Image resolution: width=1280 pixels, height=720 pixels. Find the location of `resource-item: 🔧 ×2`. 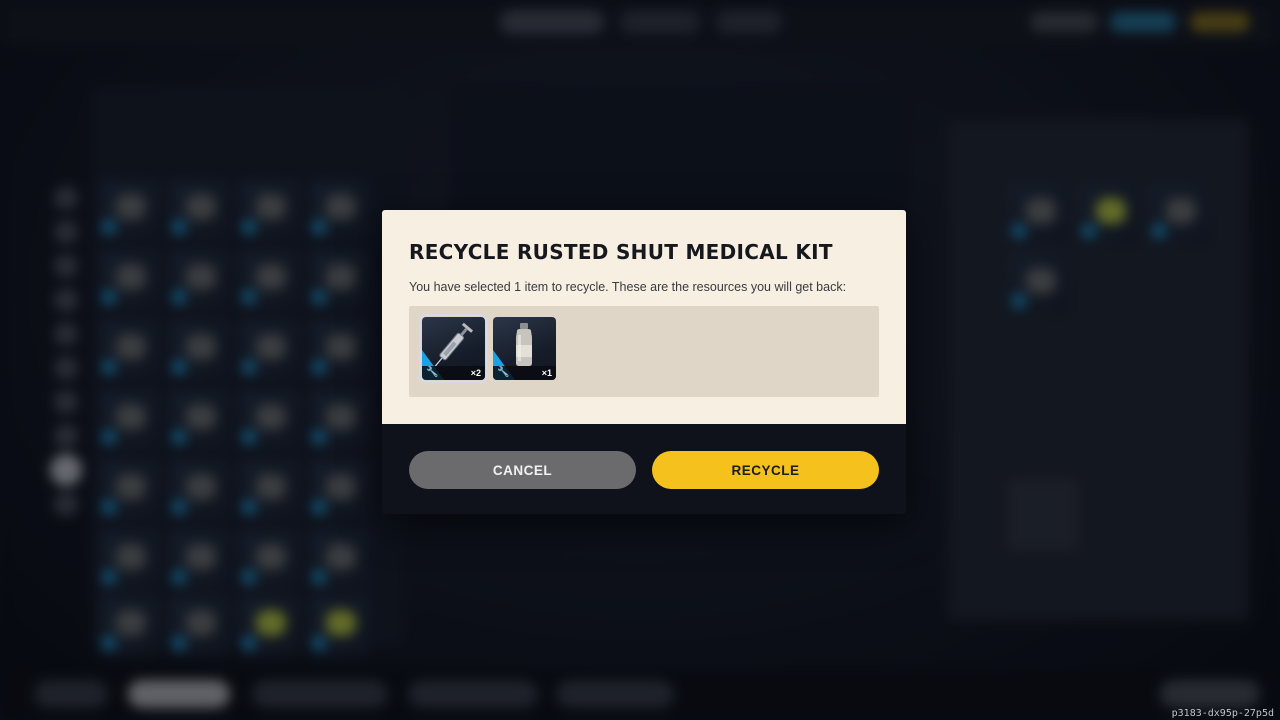

resource-item: 🔧 ×2 is located at coordinates (453, 348).